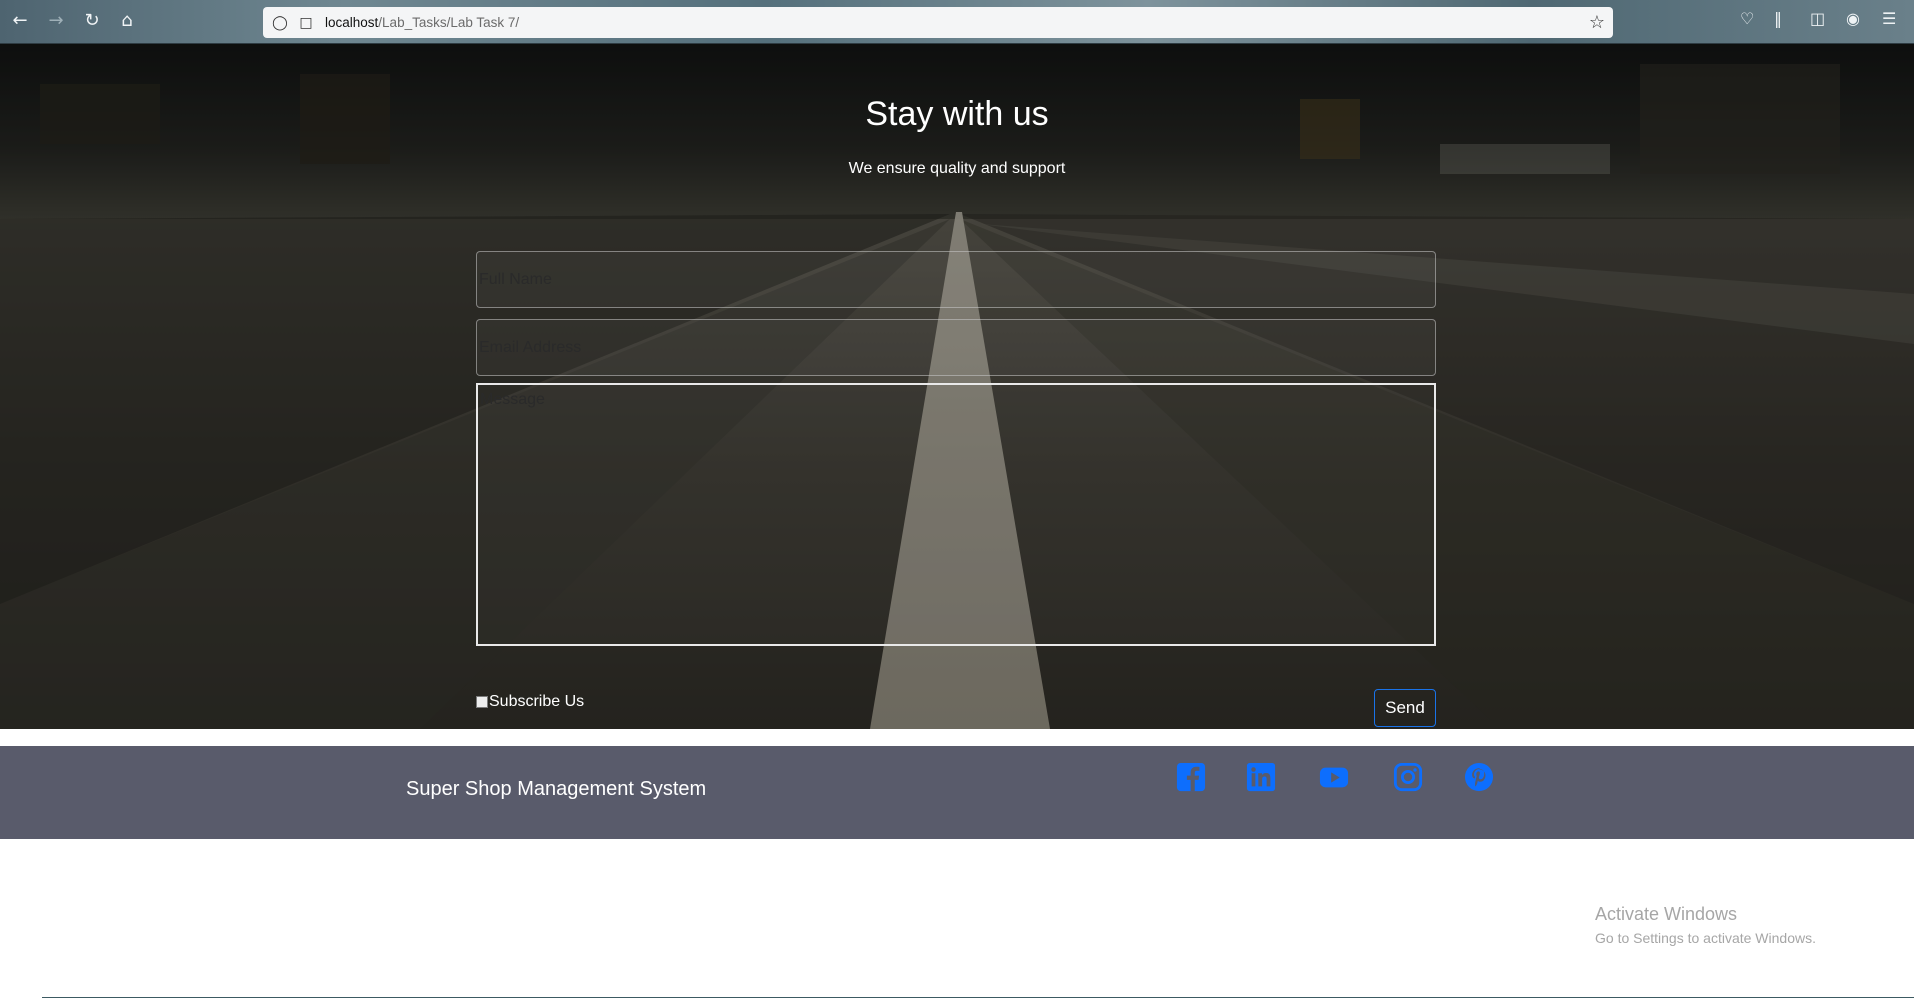  I want to click on footer-brand: Super Shop Management System, so click(556, 789).